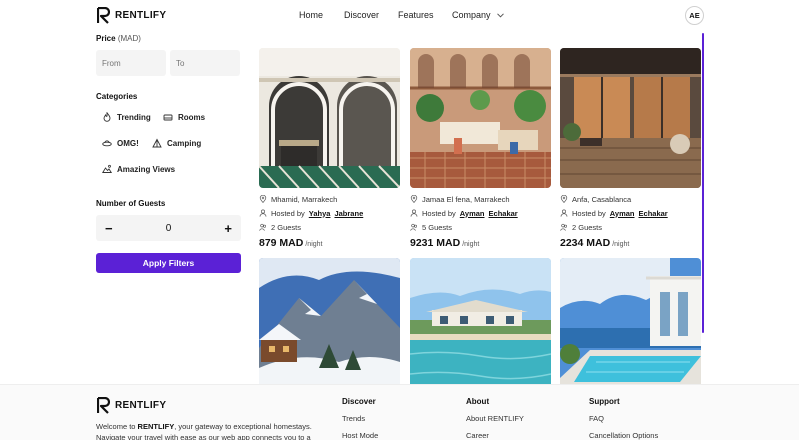 Image resolution: width=799 pixels, height=440 pixels. I want to click on footer-column-discover: Discover Trends Host Mode, so click(360, 418).